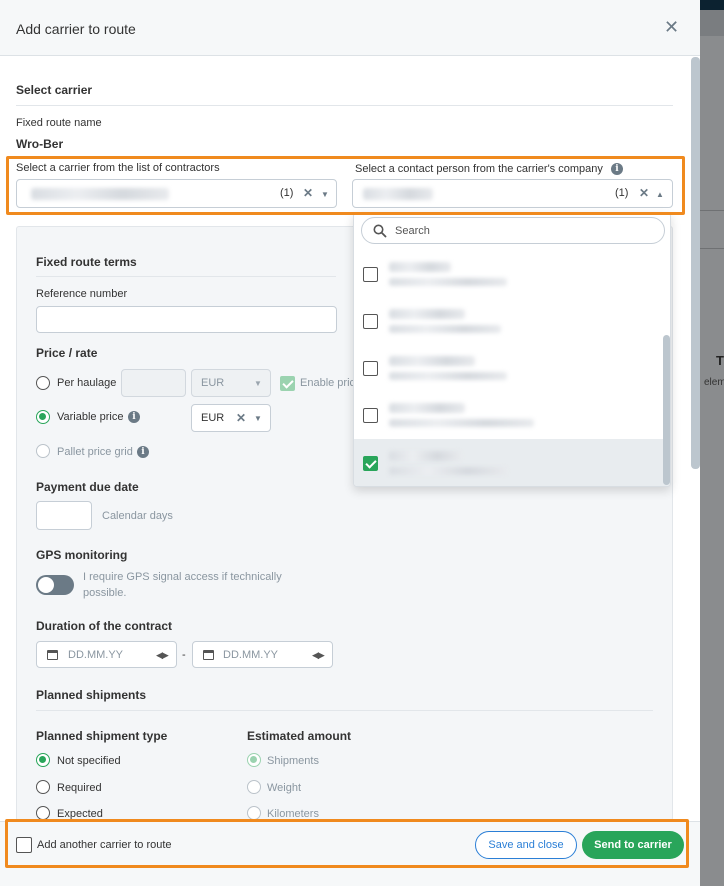 Image resolution: width=724 pixels, height=886 pixels. What do you see at coordinates (86, 262) in the screenshot?
I see `route-terms-title: Fixed route terms` at bounding box center [86, 262].